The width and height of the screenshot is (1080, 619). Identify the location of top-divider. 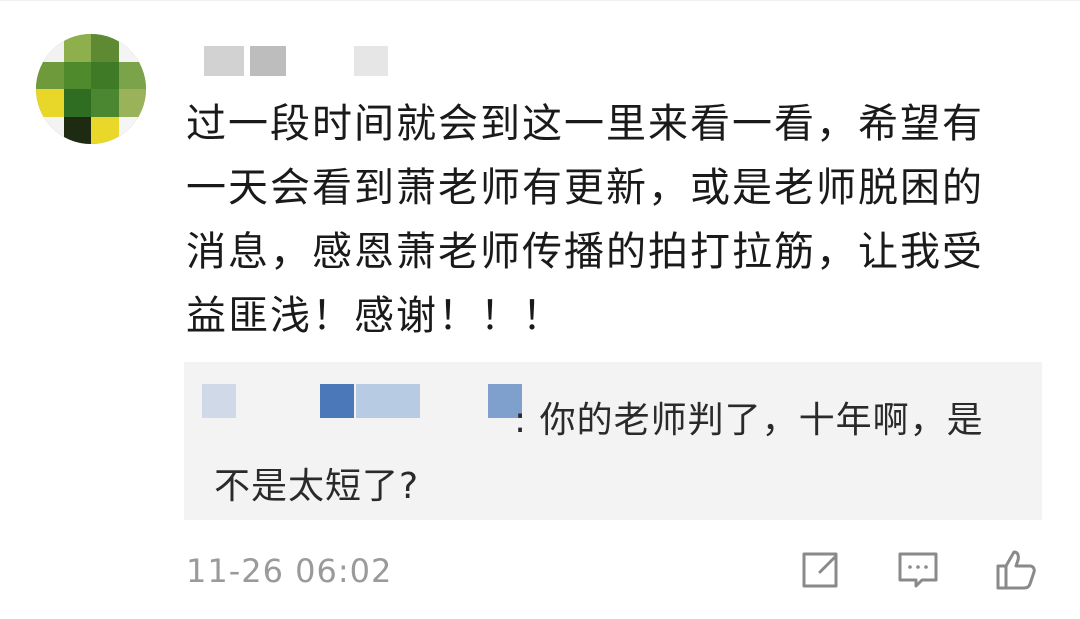
(540, 0).